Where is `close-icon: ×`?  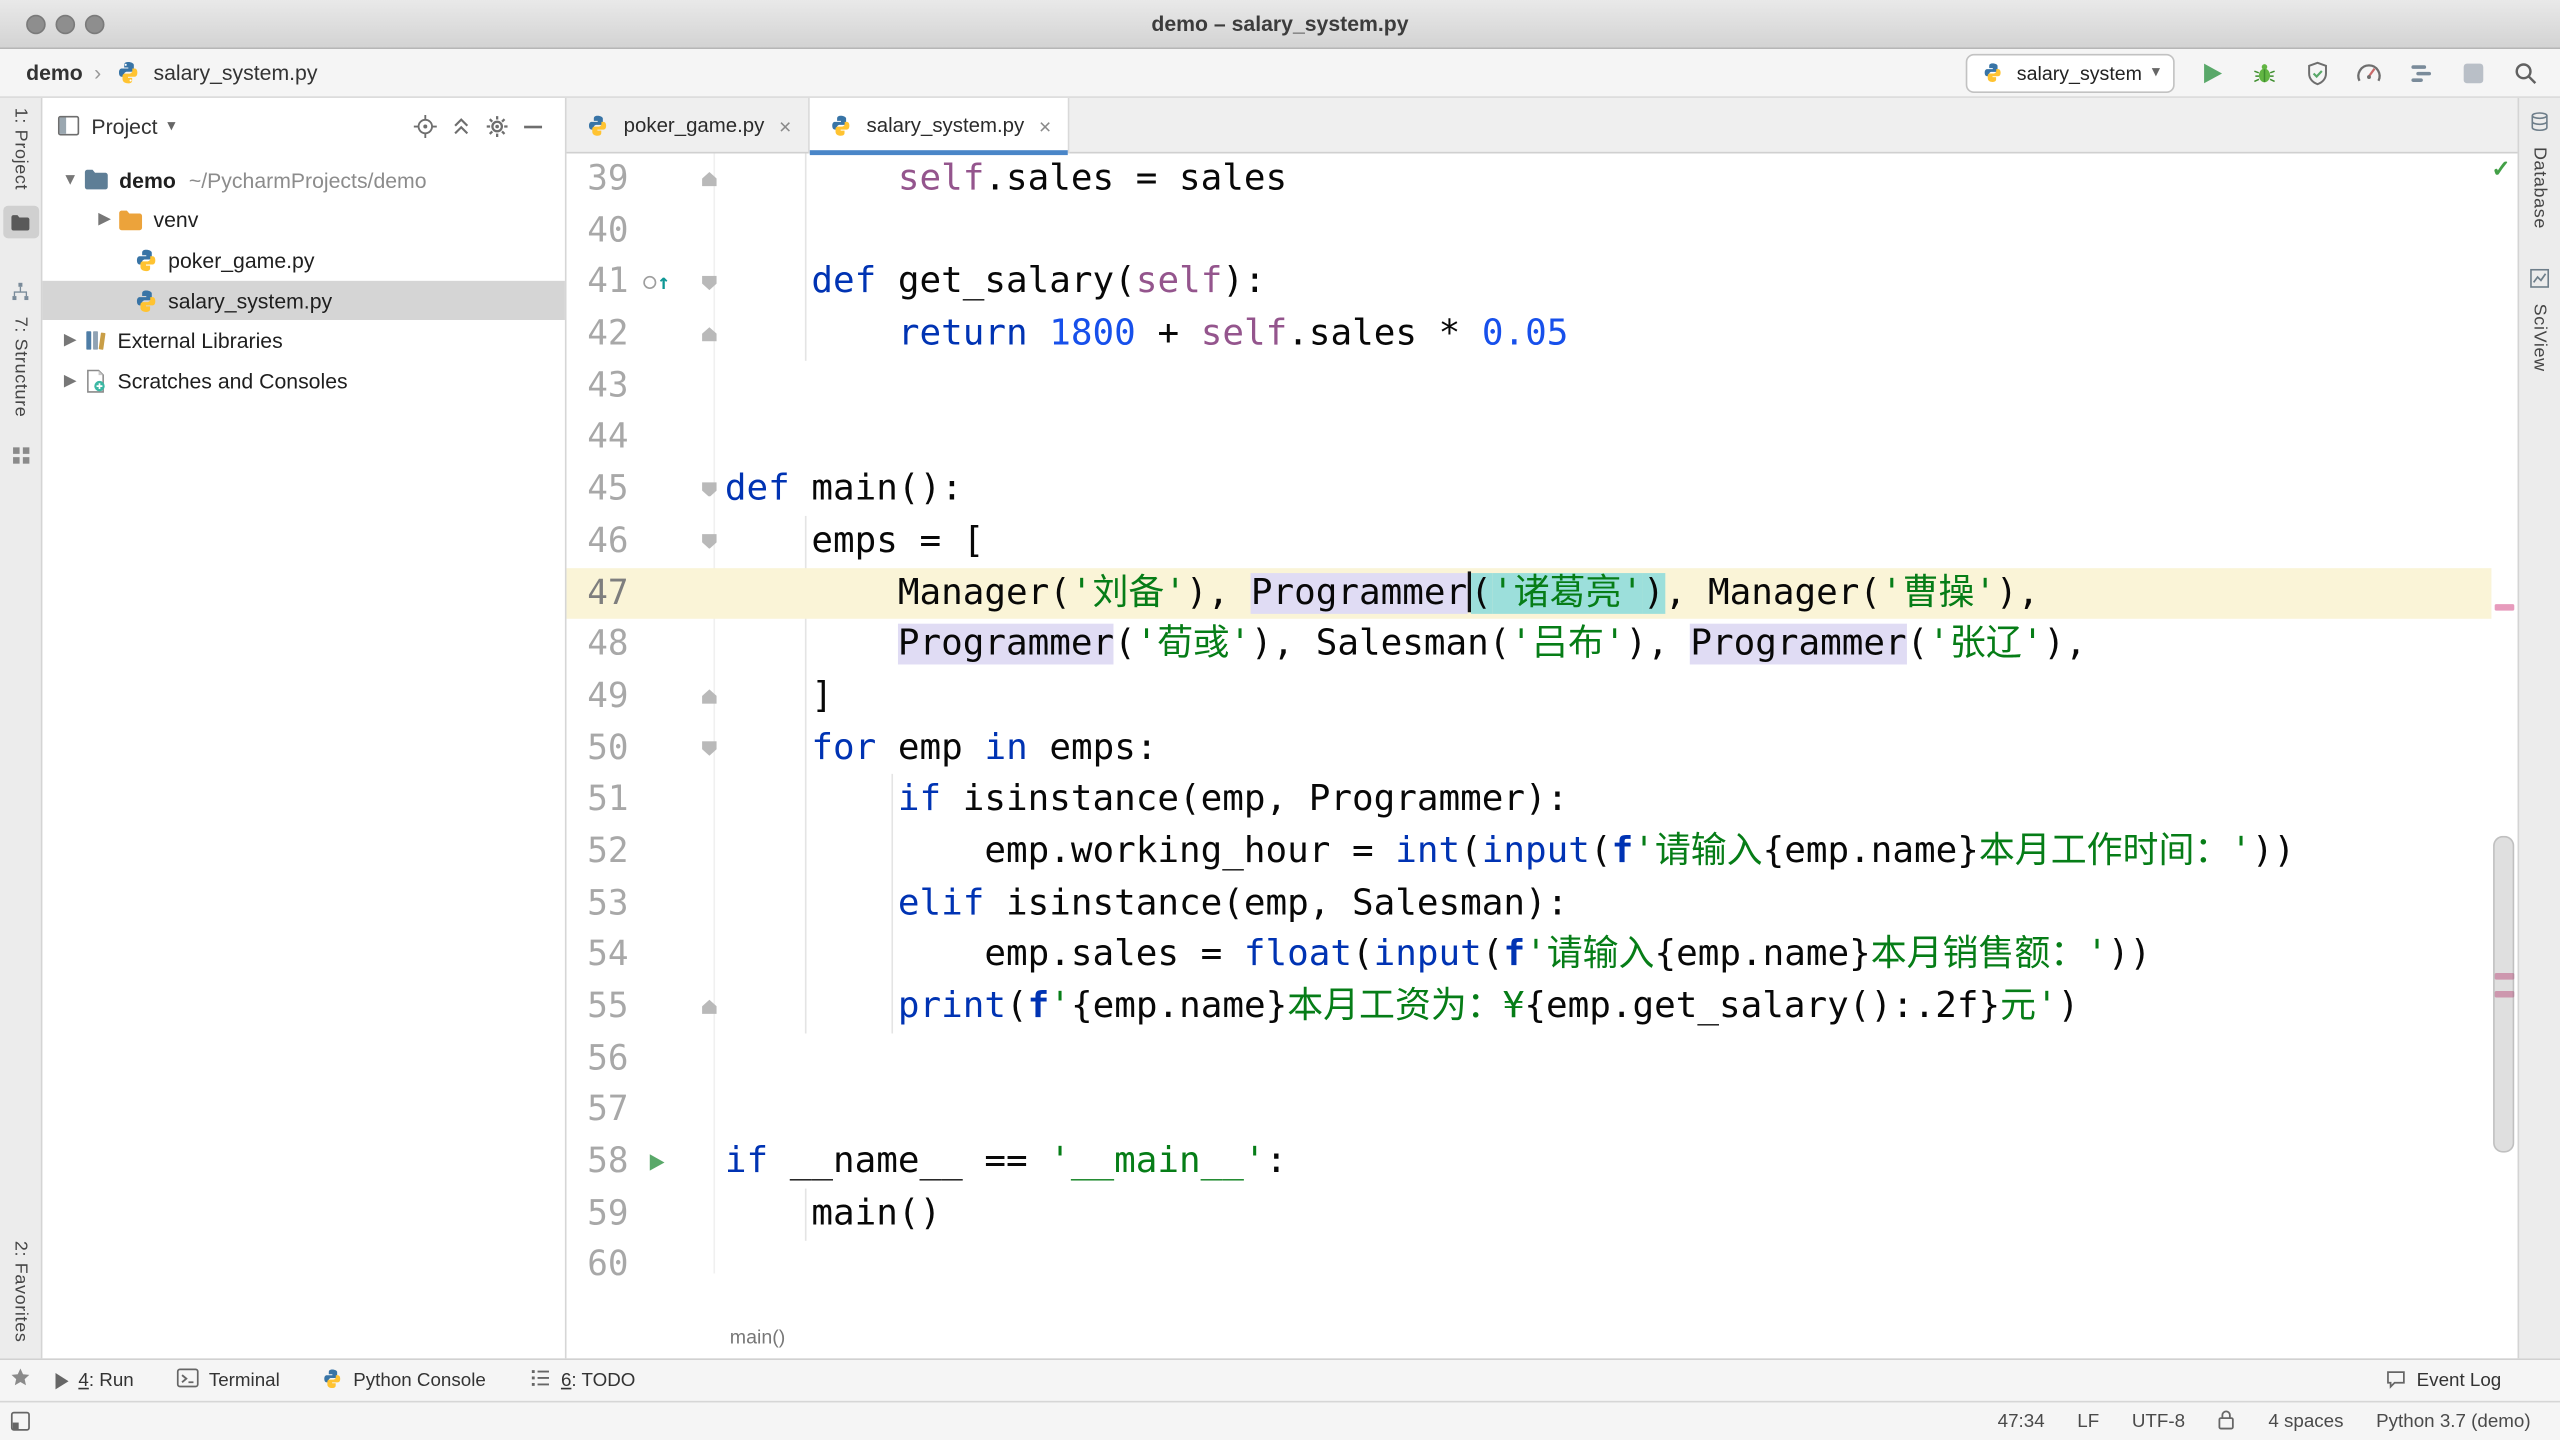
close-icon: × is located at coordinates (785, 125).